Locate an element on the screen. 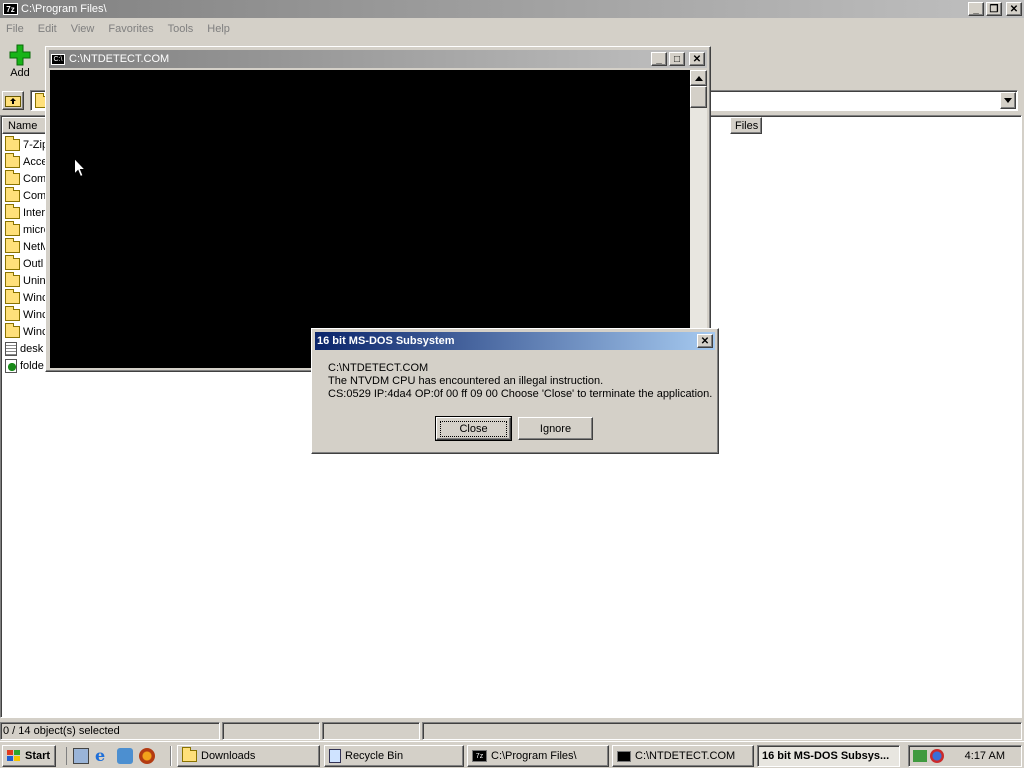 The image size is (1024, 768). list-item: desk is located at coordinates (24, 348).